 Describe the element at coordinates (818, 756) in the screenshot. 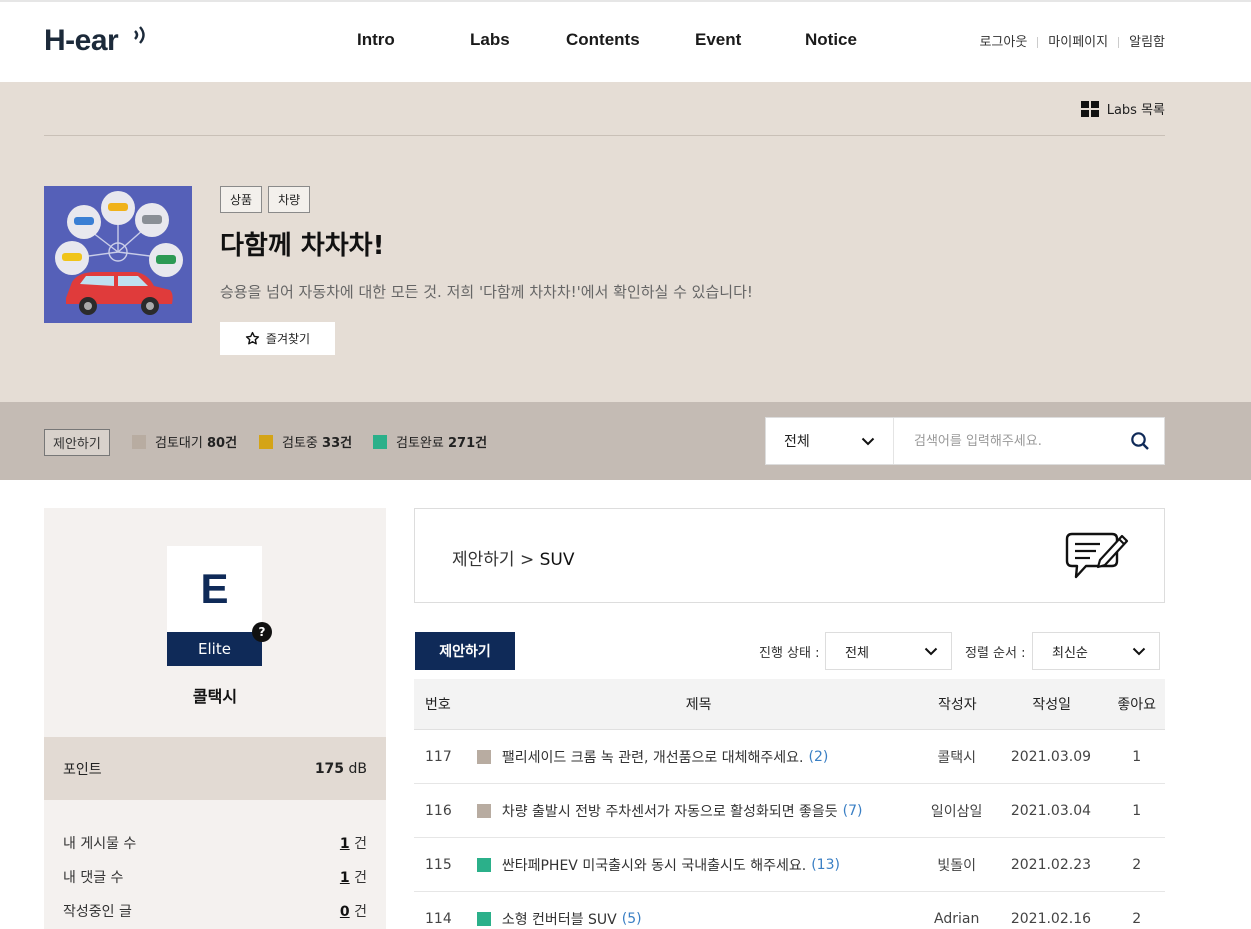

I see `comment-count: (2)` at that location.